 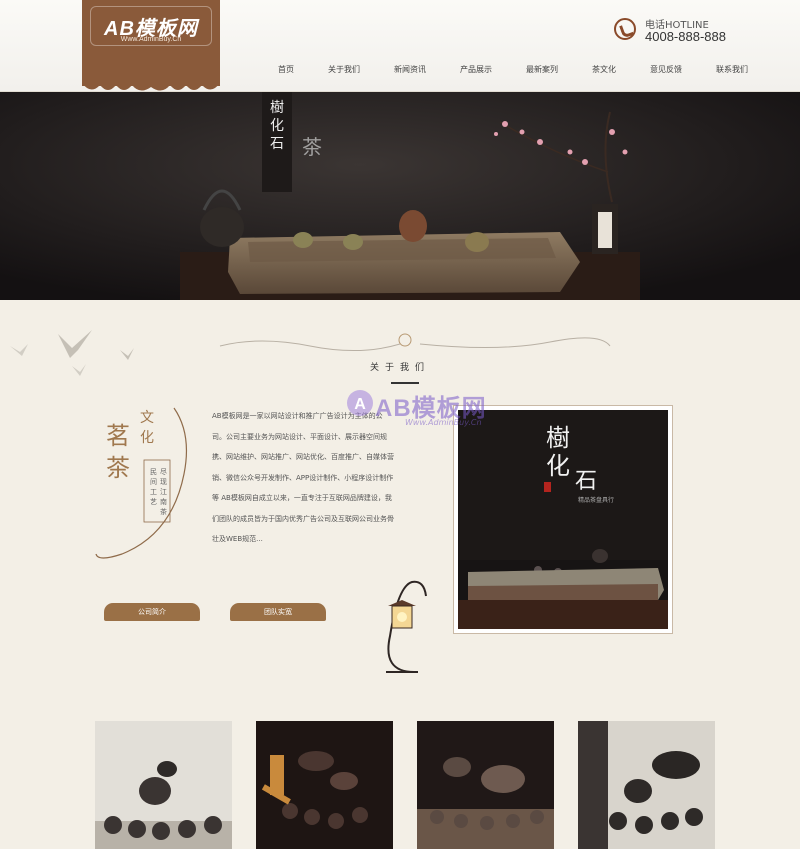 I want to click on bird-icons, so click(x=72, y=353).